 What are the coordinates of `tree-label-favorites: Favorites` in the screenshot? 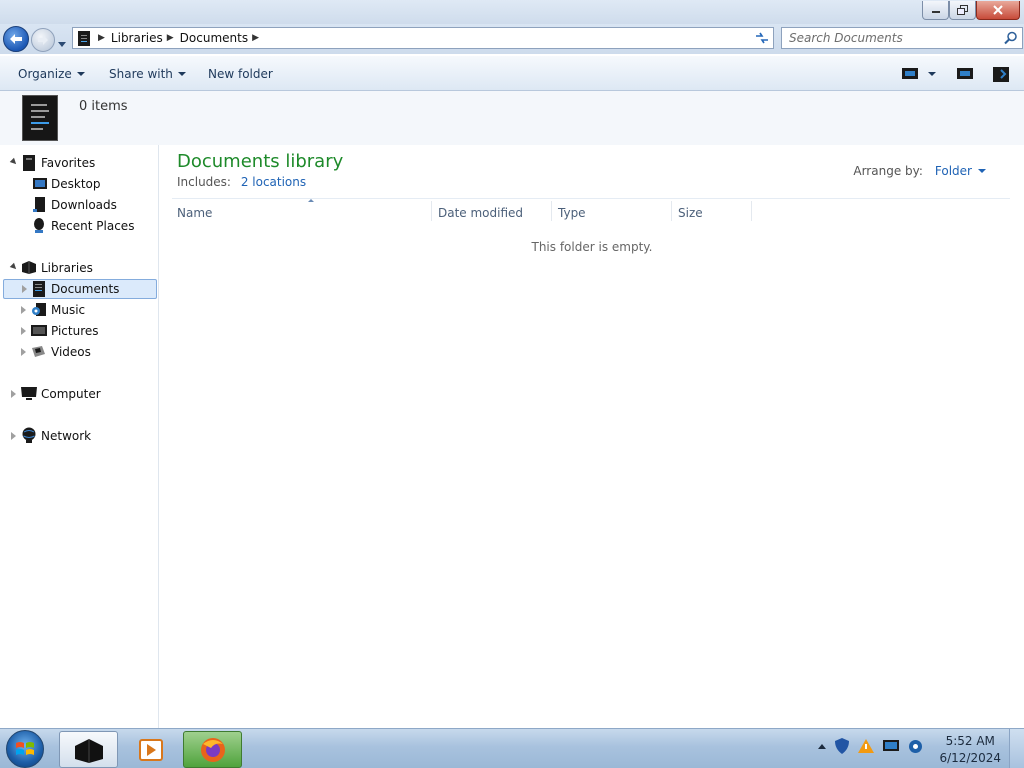 It's located at (68, 163).